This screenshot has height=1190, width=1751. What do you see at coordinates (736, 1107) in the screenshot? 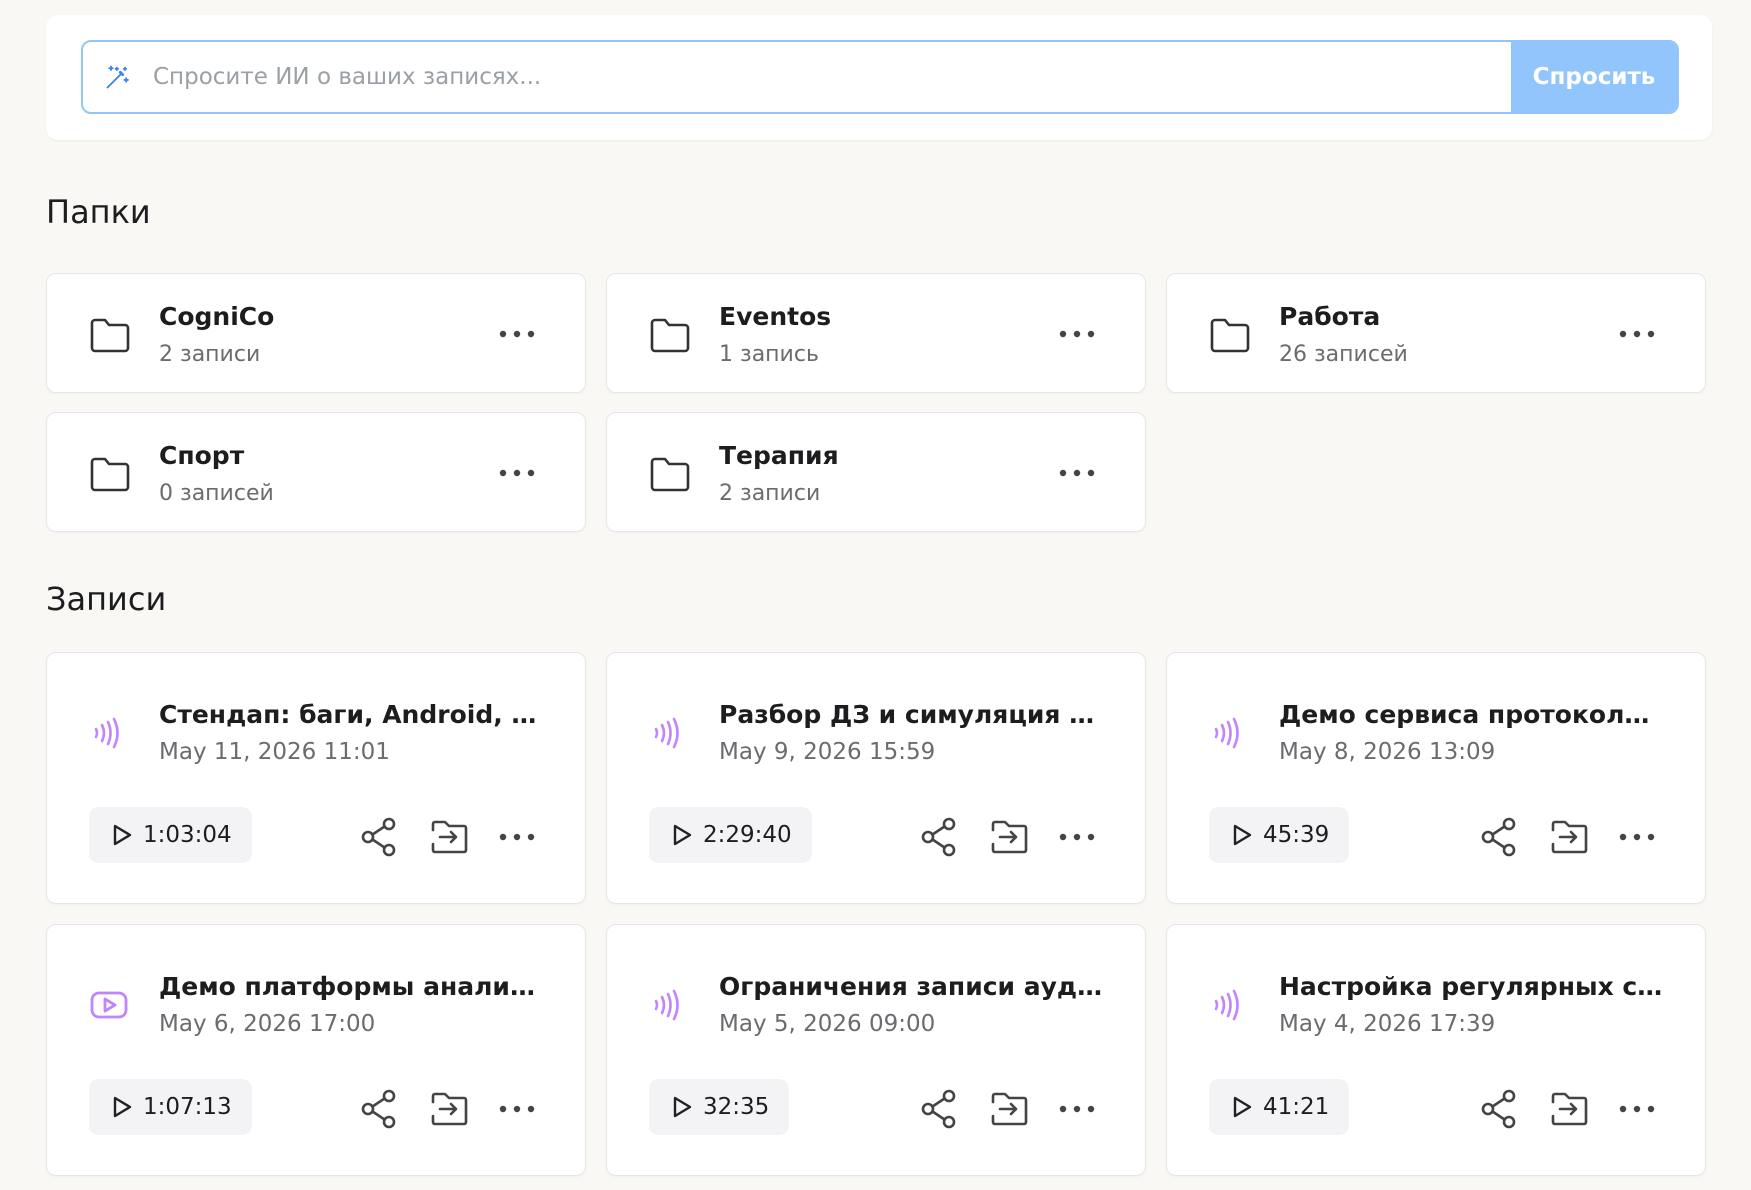
I see `duration-label: 32:35` at bounding box center [736, 1107].